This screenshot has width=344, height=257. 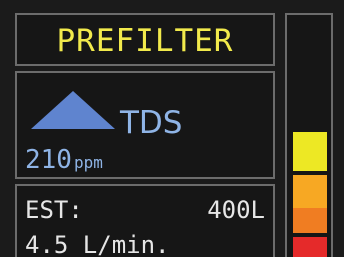 What do you see at coordinates (54, 210) in the screenshot?
I see `estimate-label: EST:` at bounding box center [54, 210].